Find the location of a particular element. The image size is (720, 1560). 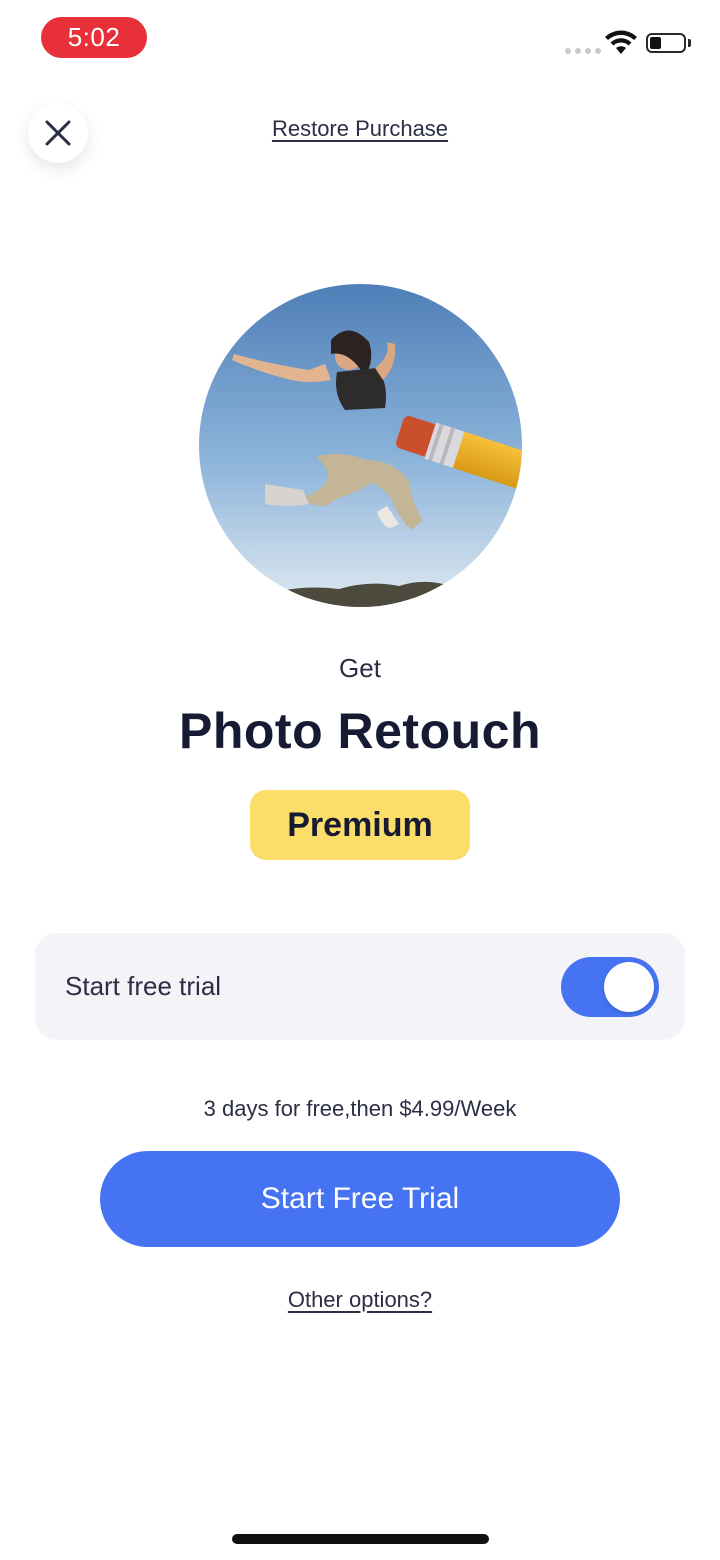

close-icon is located at coordinates (58, 133).